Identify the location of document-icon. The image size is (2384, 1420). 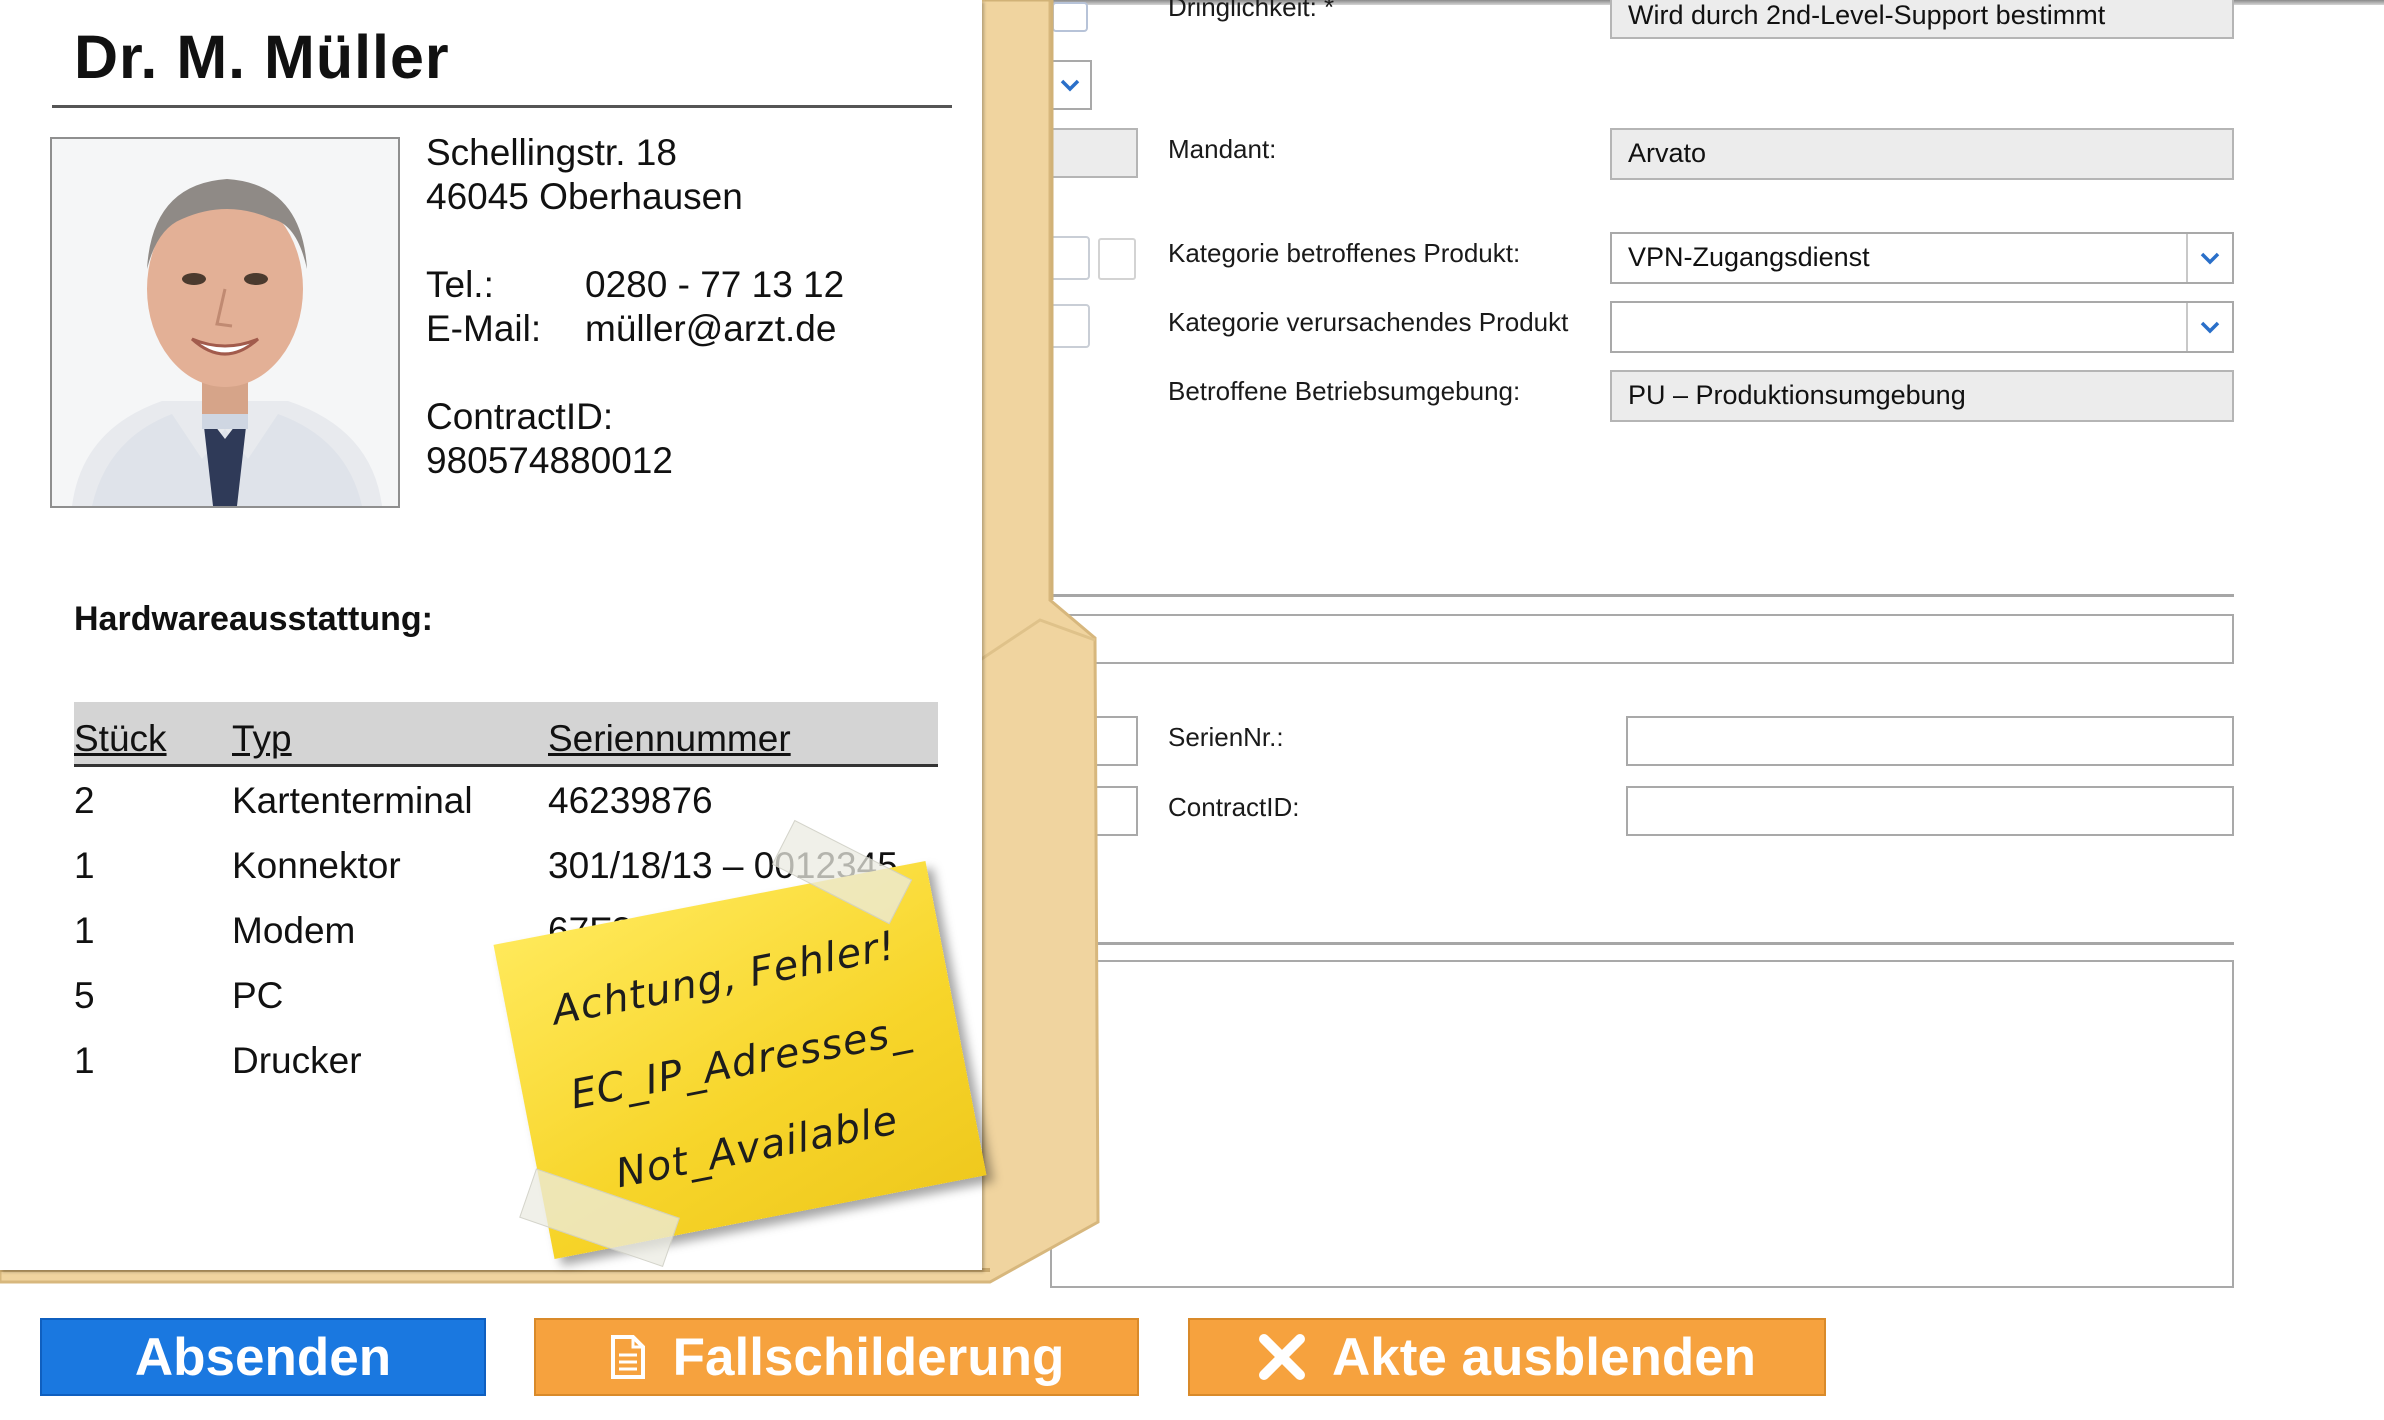
(628, 1357).